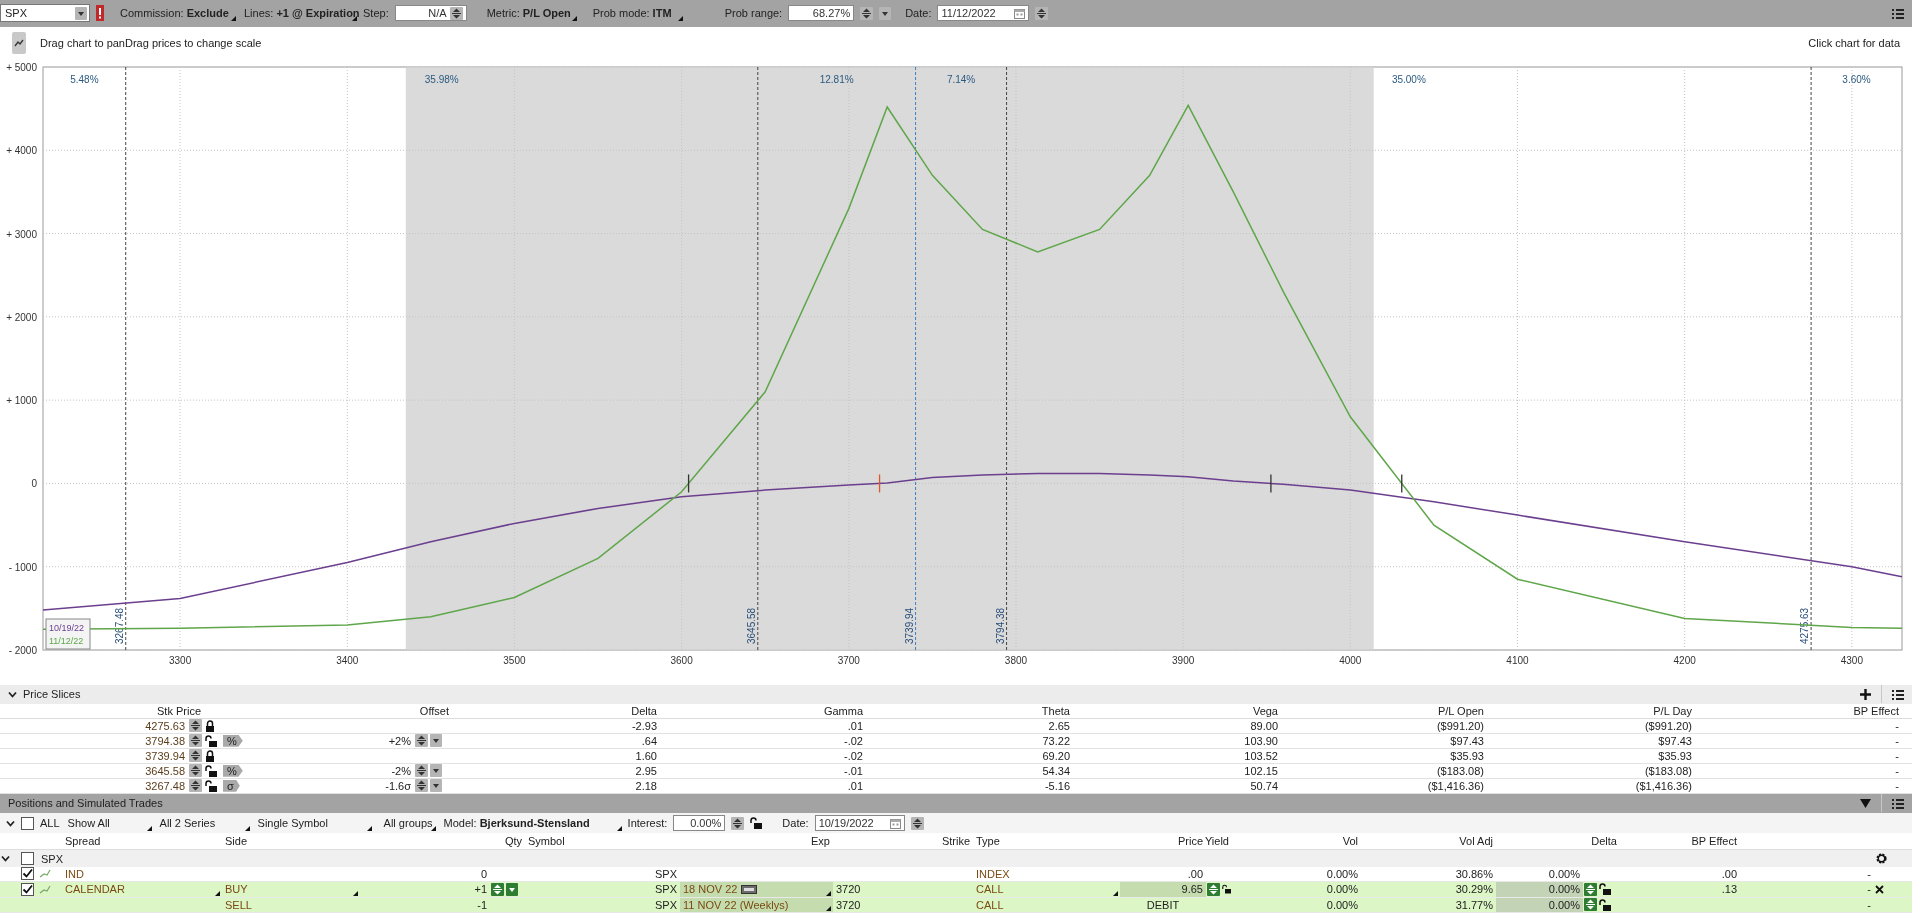 The image size is (1912, 913). I want to click on chart-settings-icon, so click(19, 43).